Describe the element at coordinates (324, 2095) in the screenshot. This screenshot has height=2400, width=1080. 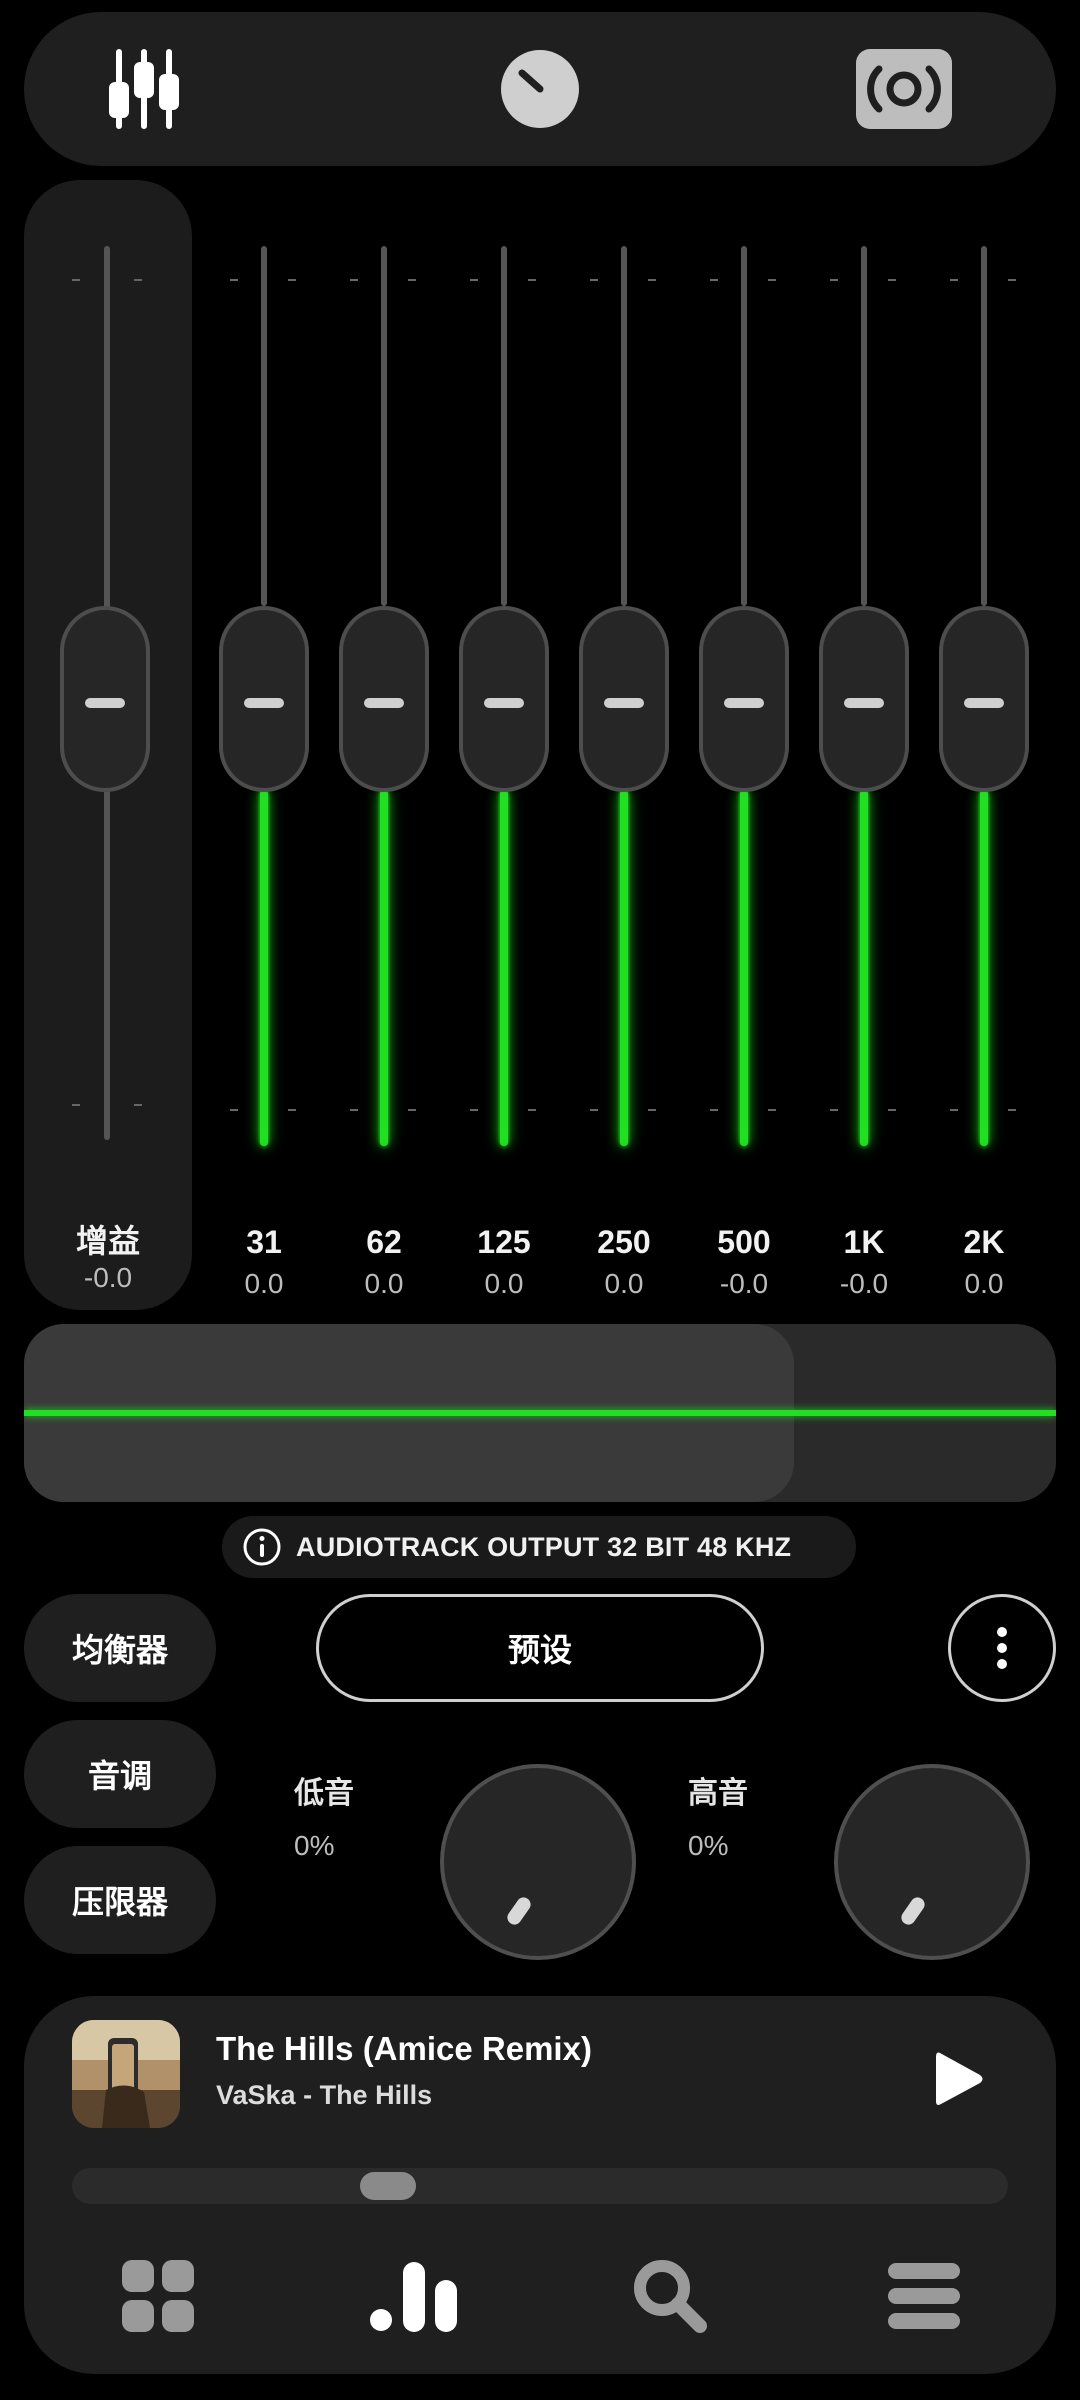
I see `track-artist: VaSka - The Hills` at that location.